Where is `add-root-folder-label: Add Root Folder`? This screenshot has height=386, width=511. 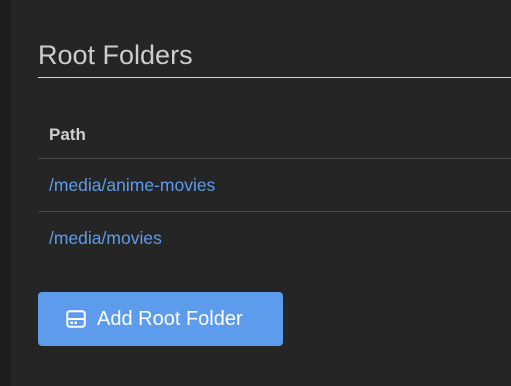 add-root-folder-label: Add Root Folder is located at coordinates (170, 318).